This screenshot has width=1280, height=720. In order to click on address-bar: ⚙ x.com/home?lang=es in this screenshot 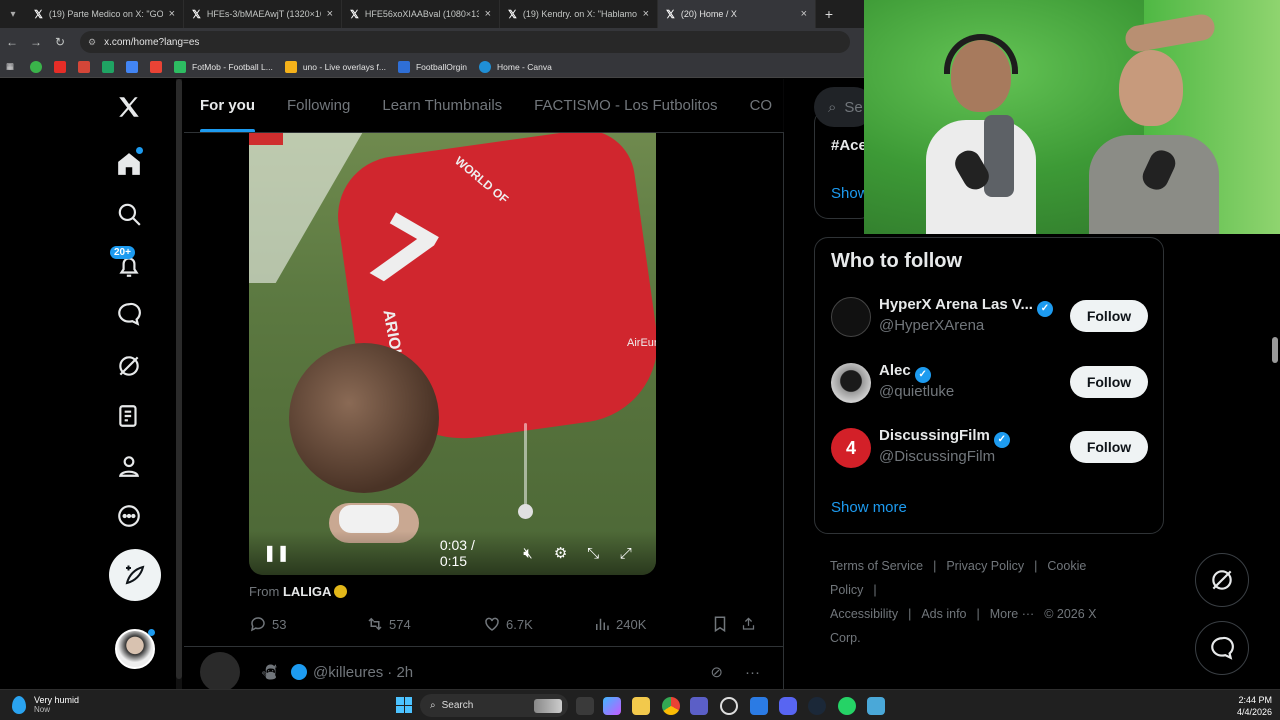, I will do `click(465, 42)`.